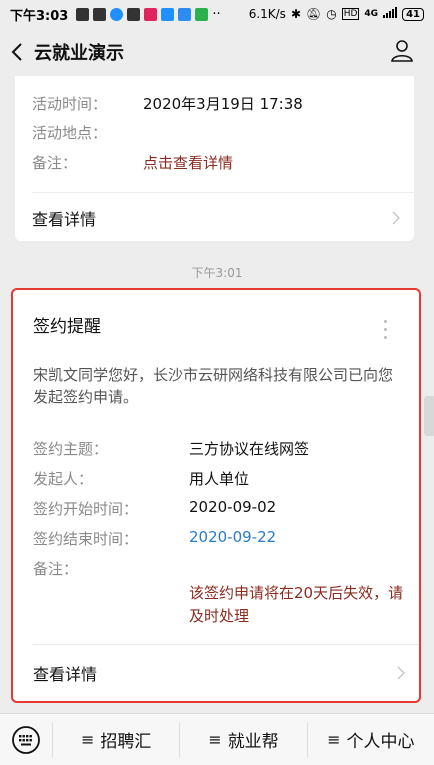  Describe the element at coordinates (314, 14) in the screenshot. I see `mute-icon: 🔕︎` at that location.